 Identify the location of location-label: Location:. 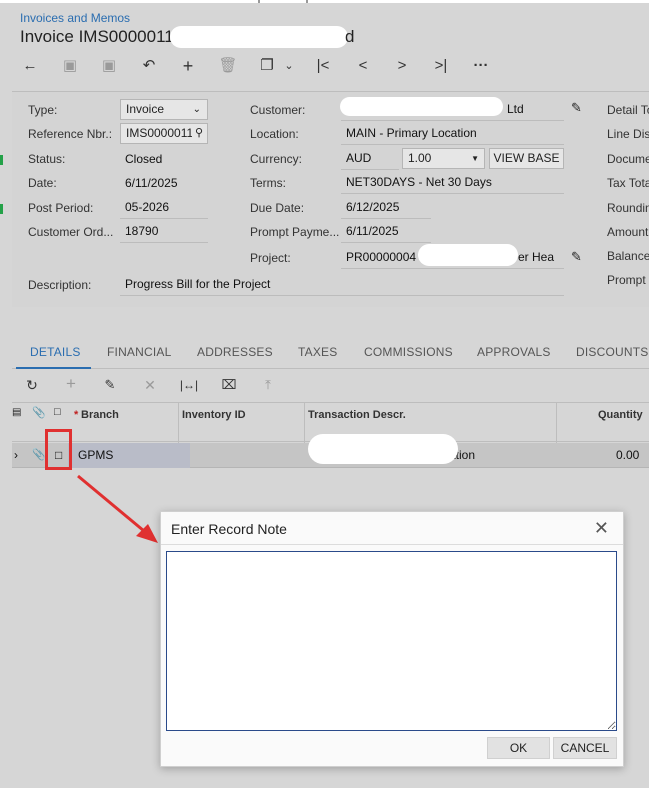
(274, 134).